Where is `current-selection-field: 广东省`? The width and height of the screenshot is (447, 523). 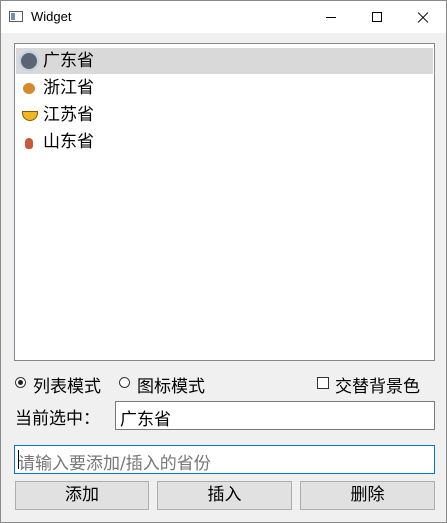
current-selection-field: 广东省 is located at coordinates (275, 415).